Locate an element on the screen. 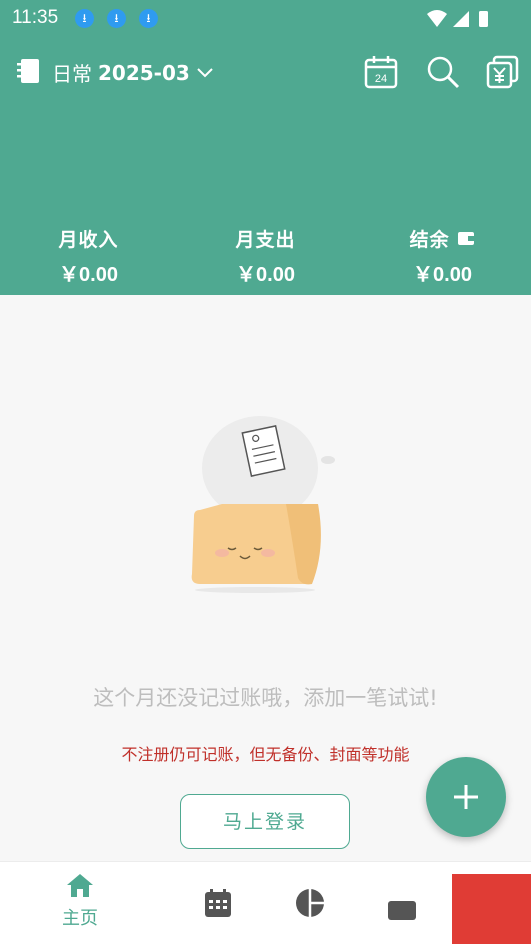 The image size is (531, 945). ledger-name: 日常 is located at coordinates (72, 74).